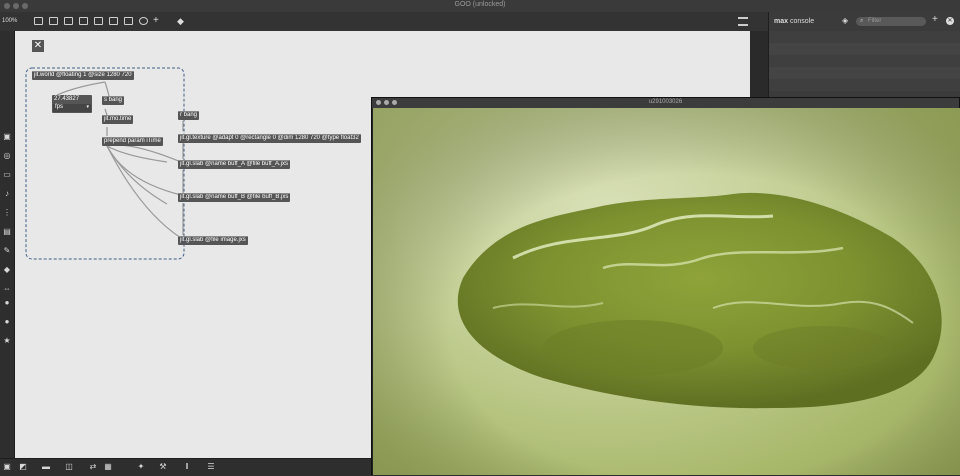 Image resolution: width=960 pixels, height=476 pixels. I want to click on split-icon: ⇄, so click(93, 467).